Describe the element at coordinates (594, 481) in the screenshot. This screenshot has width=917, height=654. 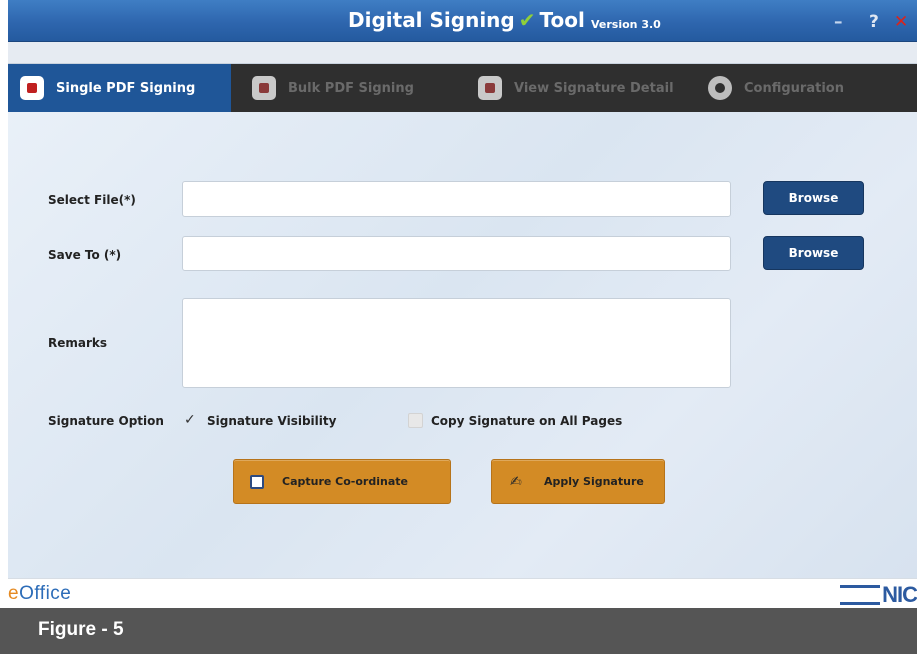
I see `apply-signature-label: Apply Signature` at that location.